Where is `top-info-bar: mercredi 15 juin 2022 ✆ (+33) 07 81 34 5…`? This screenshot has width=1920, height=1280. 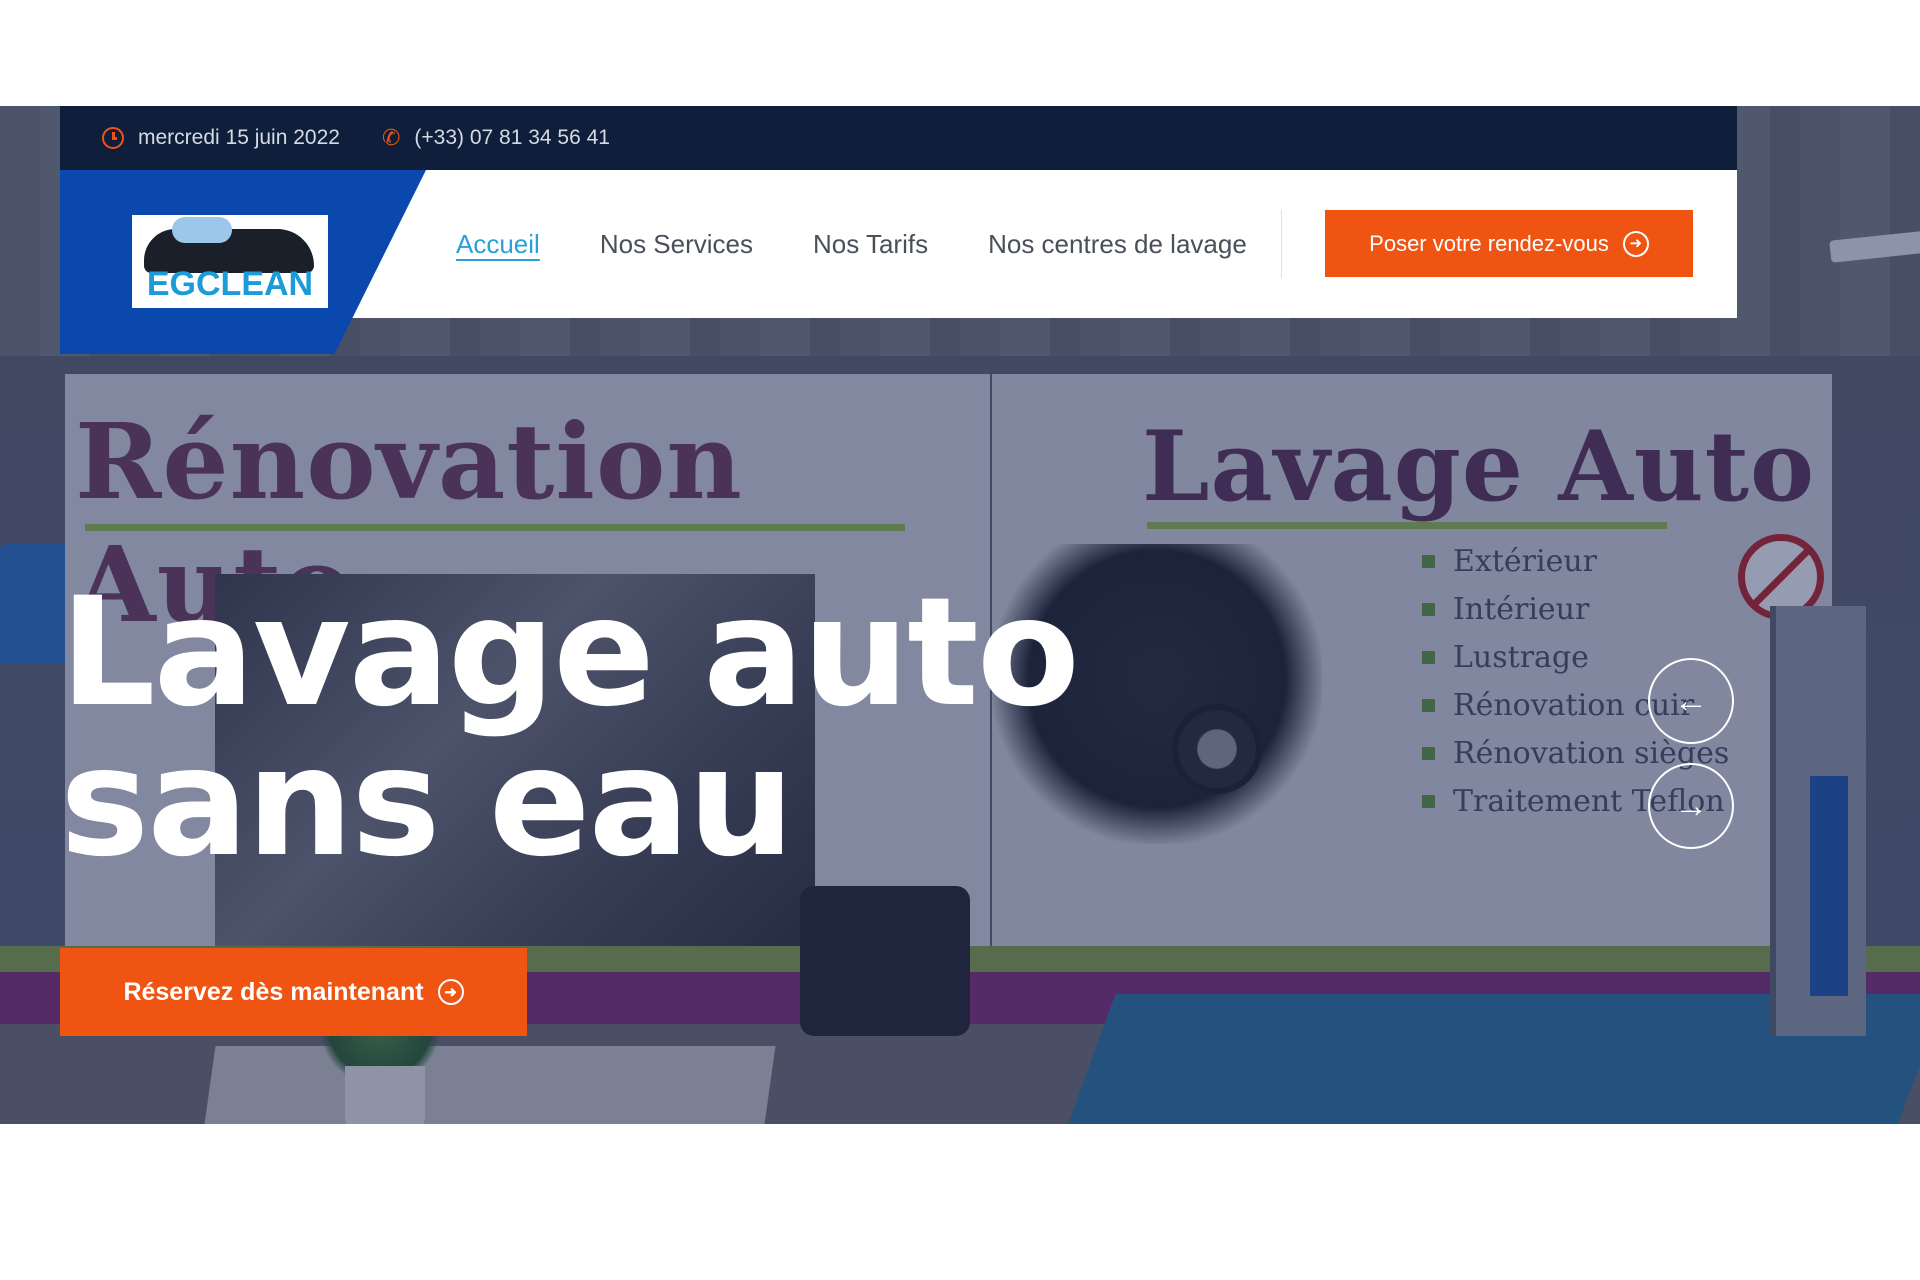
top-info-bar: mercredi 15 juin 2022 ✆ (+33) 07 81 34 5… is located at coordinates (898, 138).